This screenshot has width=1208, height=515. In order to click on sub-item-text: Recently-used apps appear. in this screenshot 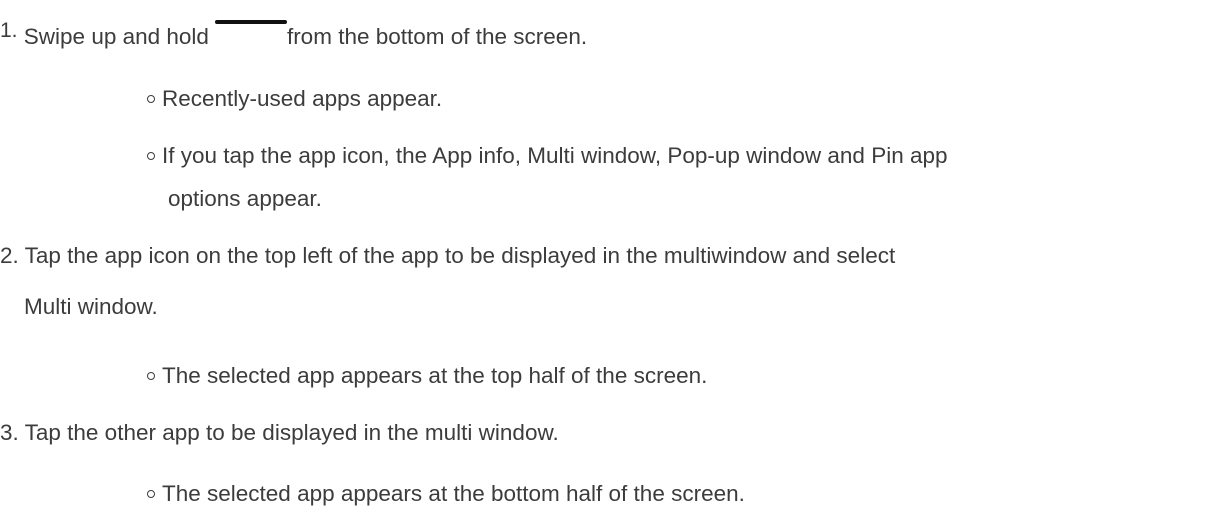, I will do `click(302, 98)`.